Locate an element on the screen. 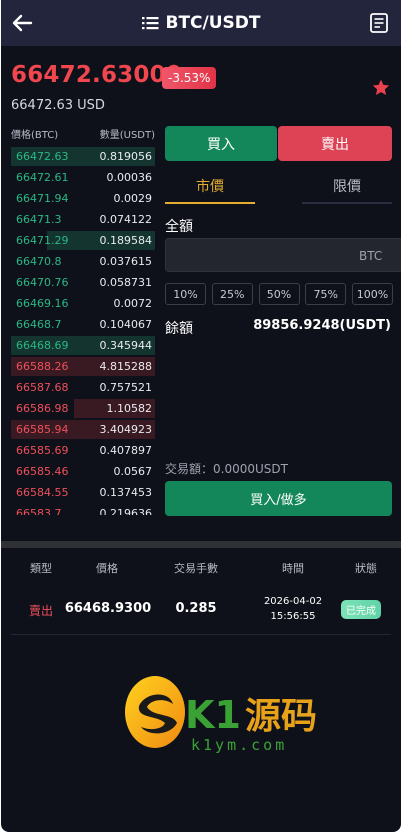 Image resolution: width=402 pixels, height=834 pixels. col-qty-label: 數量(USDT) is located at coordinates (127, 135).